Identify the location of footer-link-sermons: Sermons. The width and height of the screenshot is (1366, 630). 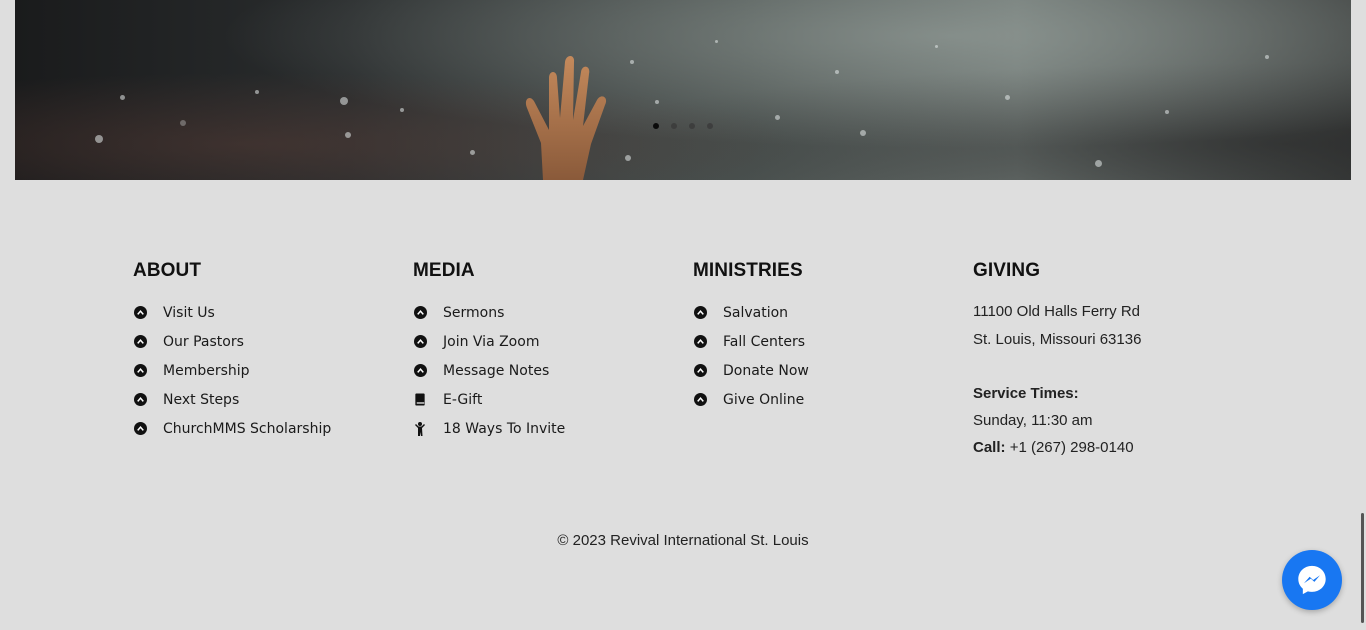
(489, 312).